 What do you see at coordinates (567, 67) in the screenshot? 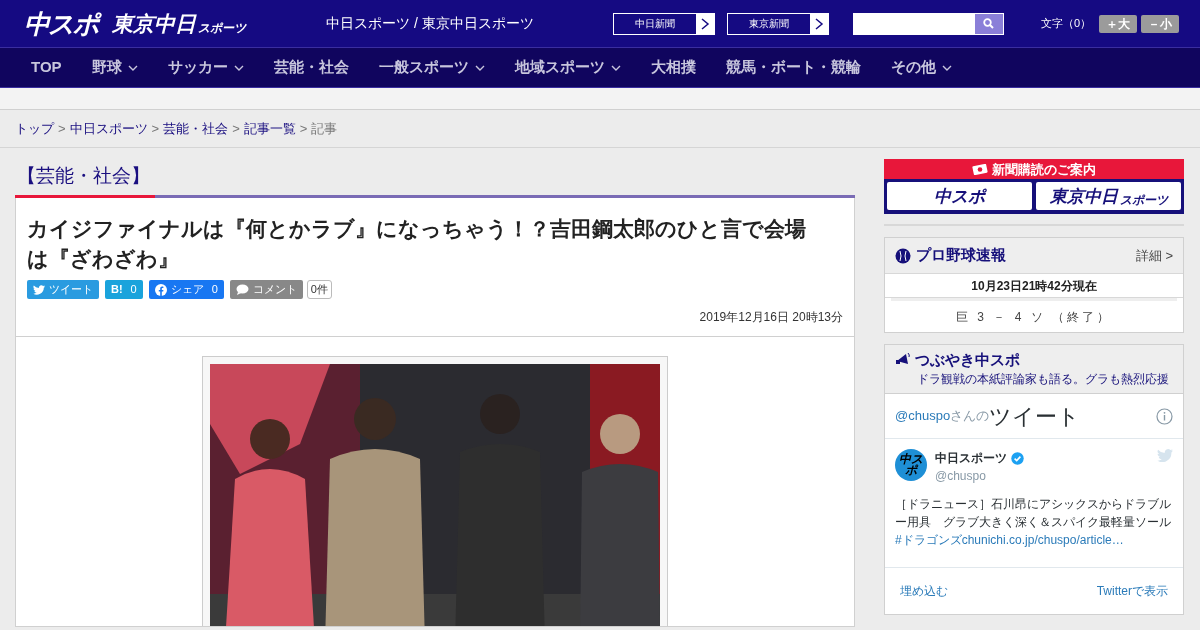
I see `nav-tab: 地域スポーツ` at bounding box center [567, 67].